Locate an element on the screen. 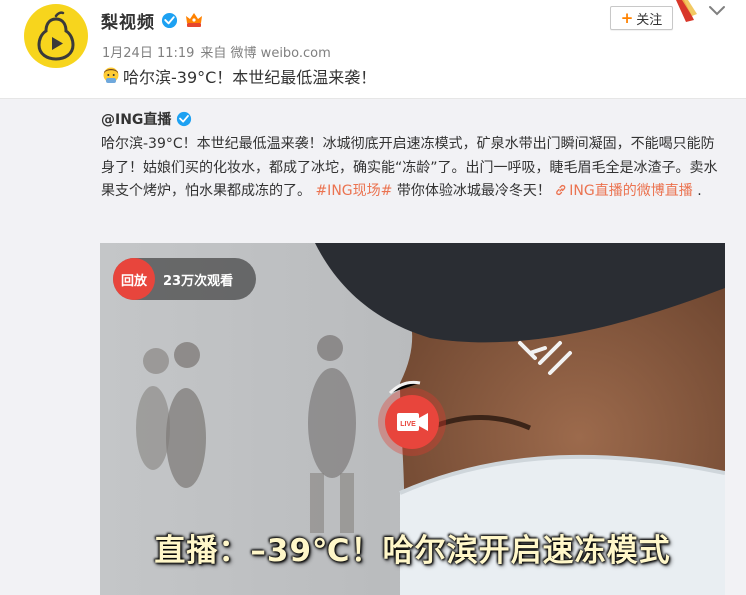  follow-label: 关注 is located at coordinates (649, 20).